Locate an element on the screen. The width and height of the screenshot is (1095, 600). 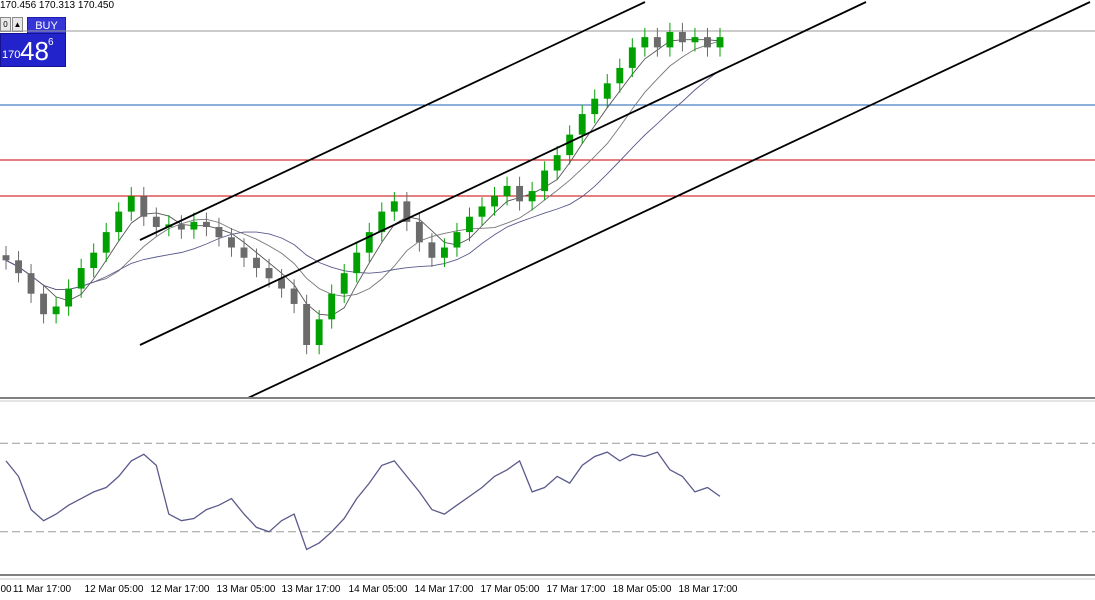
time-tick-label: 12 Mar 17:00 is located at coordinates (180, 589).